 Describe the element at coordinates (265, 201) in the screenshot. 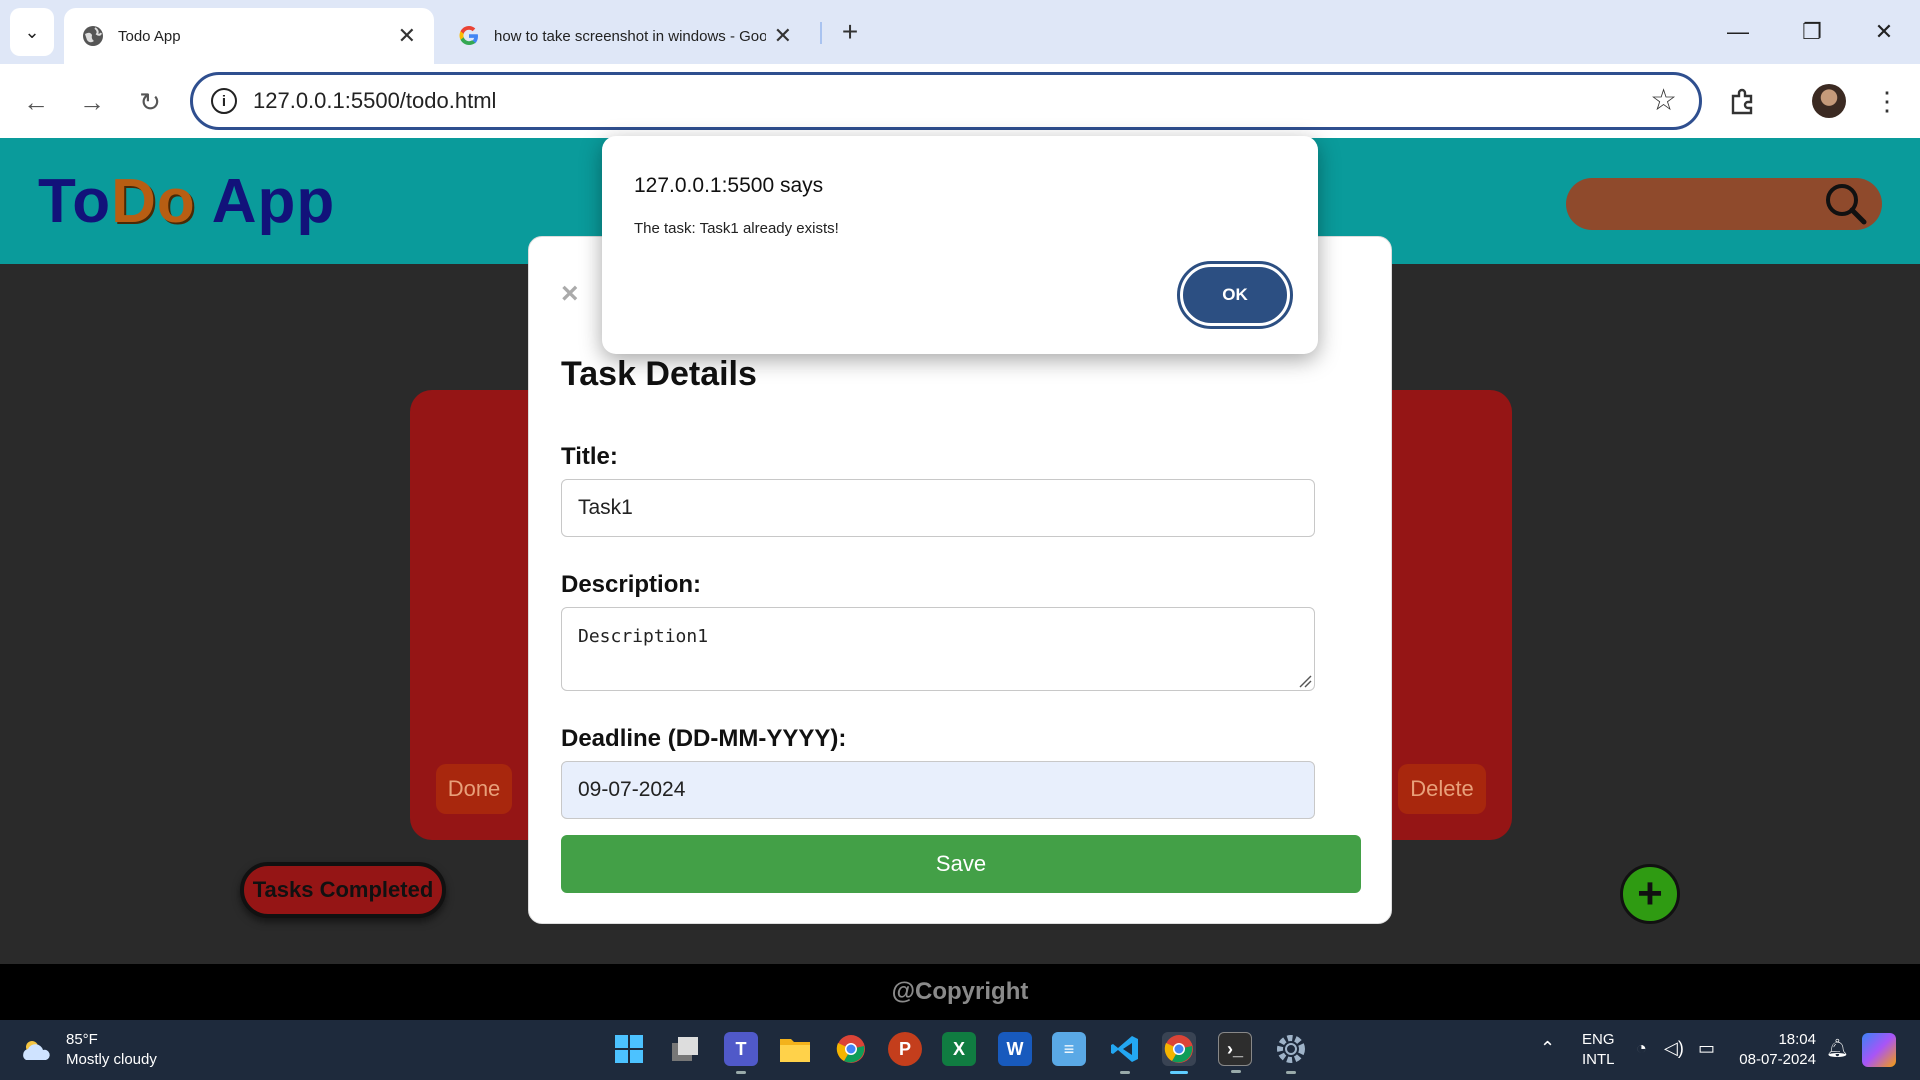

I see `logo-app: App` at that location.